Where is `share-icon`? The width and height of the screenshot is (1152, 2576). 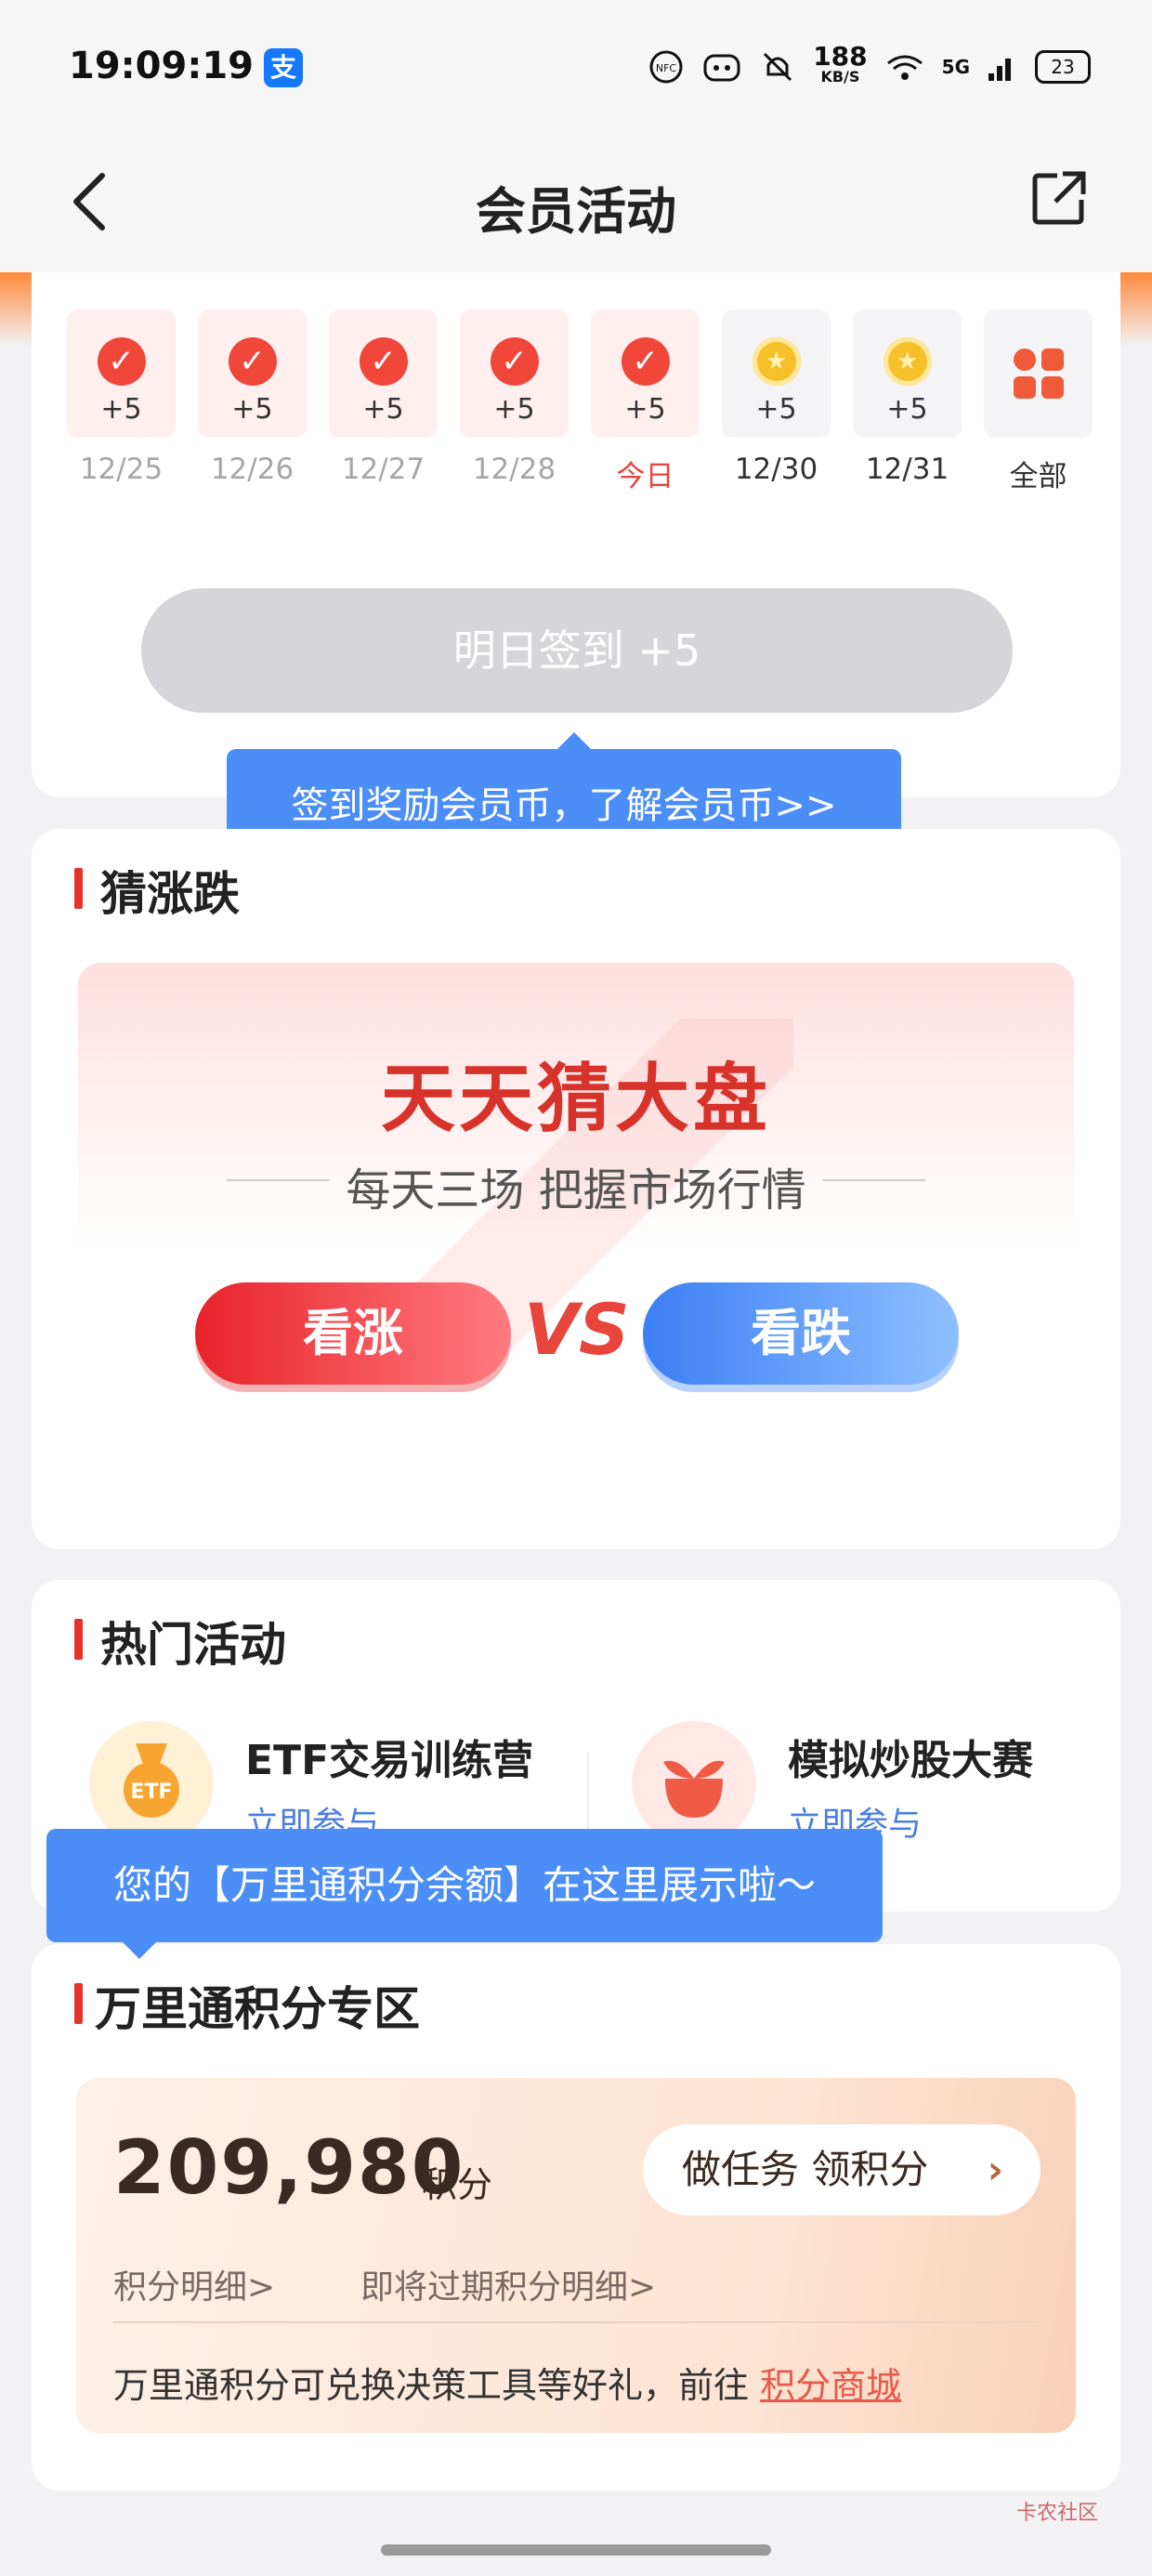
share-icon is located at coordinates (1059, 198).